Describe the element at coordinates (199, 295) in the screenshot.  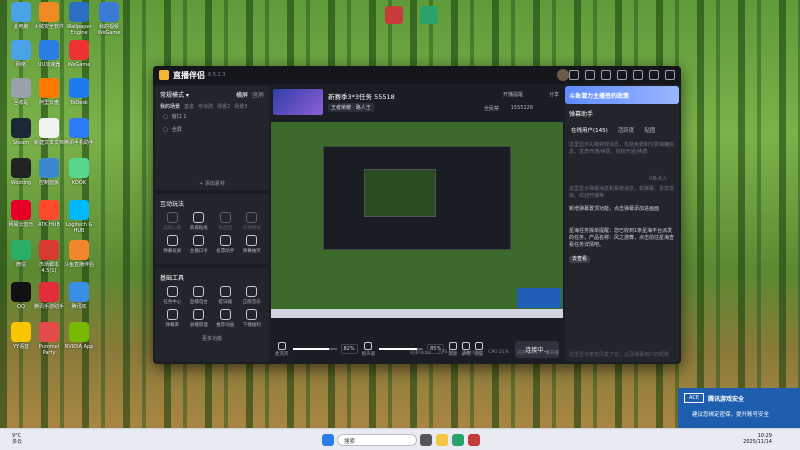
I see `tool-item: 直播电台` at that location.